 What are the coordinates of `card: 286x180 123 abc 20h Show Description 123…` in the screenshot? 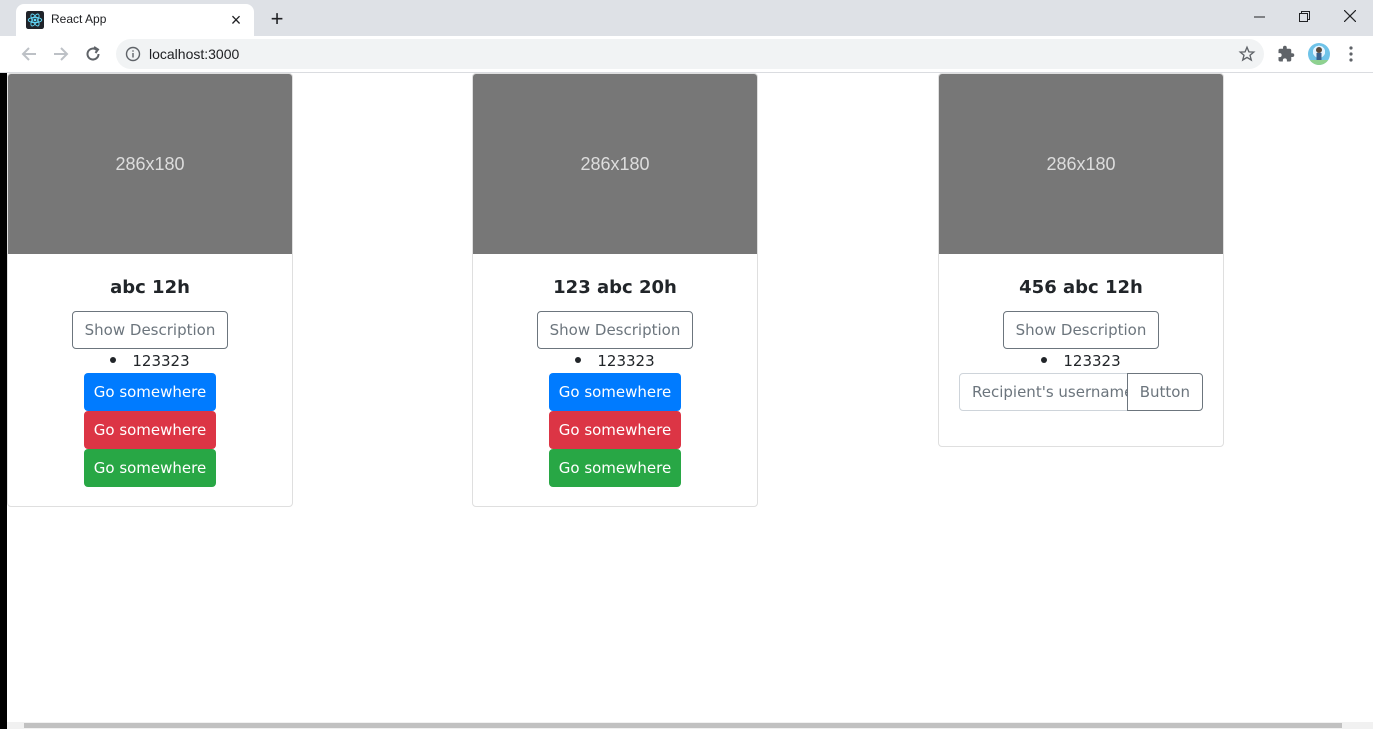 It's located at (615, 290).